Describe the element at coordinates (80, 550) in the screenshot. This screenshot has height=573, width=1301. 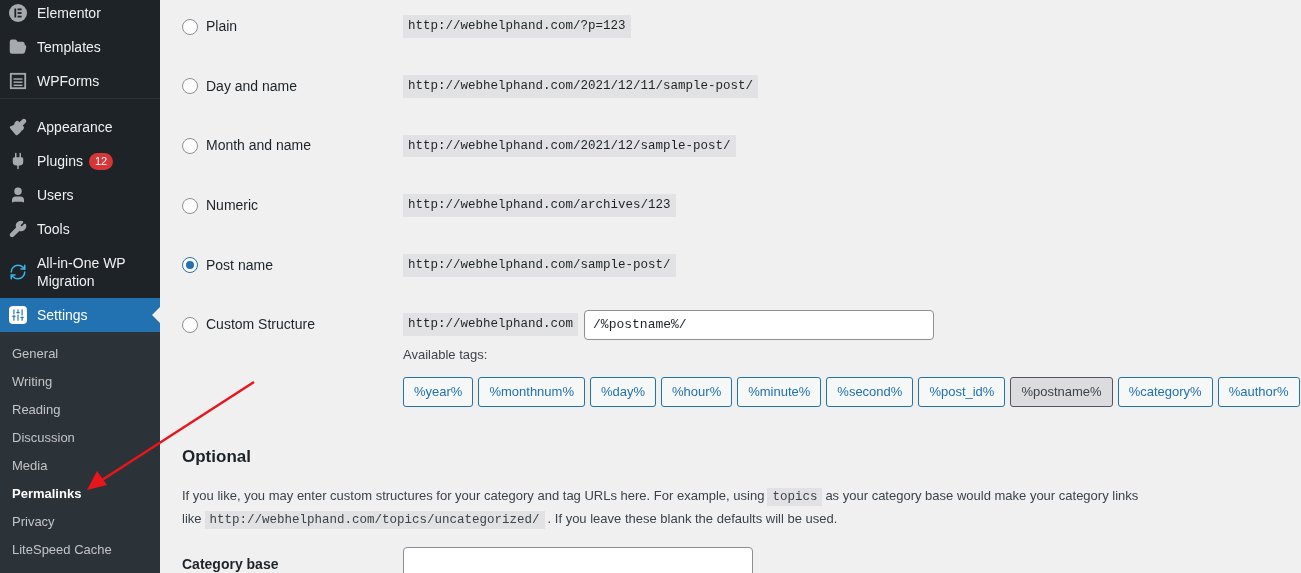
I see `submenu-item: LiteSpeed Cache` at that location.